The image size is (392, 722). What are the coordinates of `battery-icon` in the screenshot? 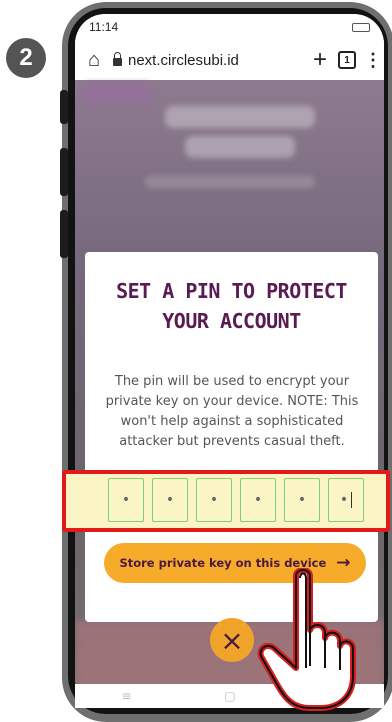 It's located at (361, 27).